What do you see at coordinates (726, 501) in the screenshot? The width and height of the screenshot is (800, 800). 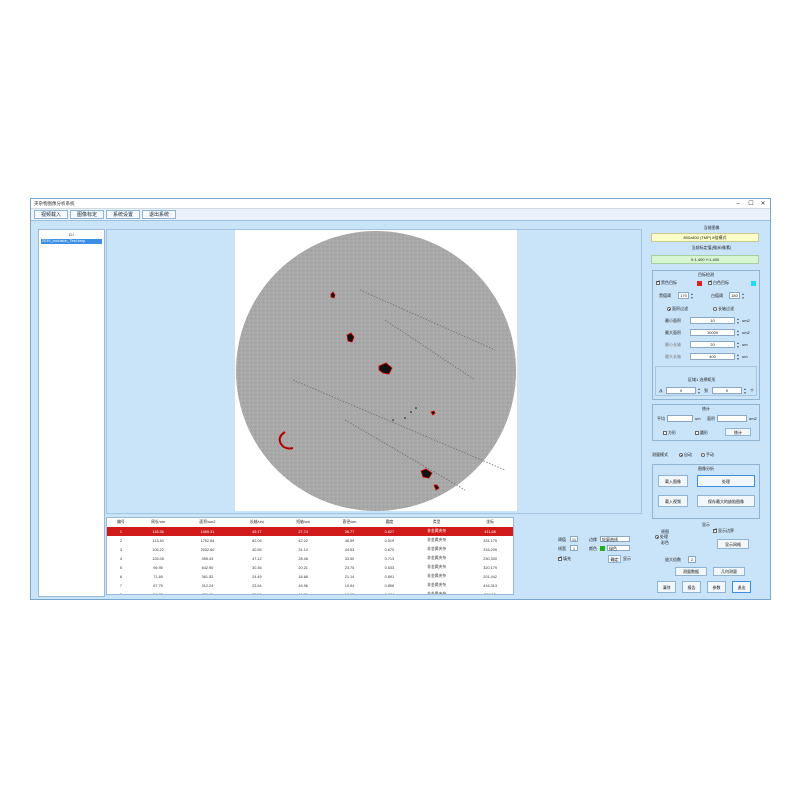 I see `save-max-defect-button: 保存最大的缺陷图像` at bounding box center [726, 501].